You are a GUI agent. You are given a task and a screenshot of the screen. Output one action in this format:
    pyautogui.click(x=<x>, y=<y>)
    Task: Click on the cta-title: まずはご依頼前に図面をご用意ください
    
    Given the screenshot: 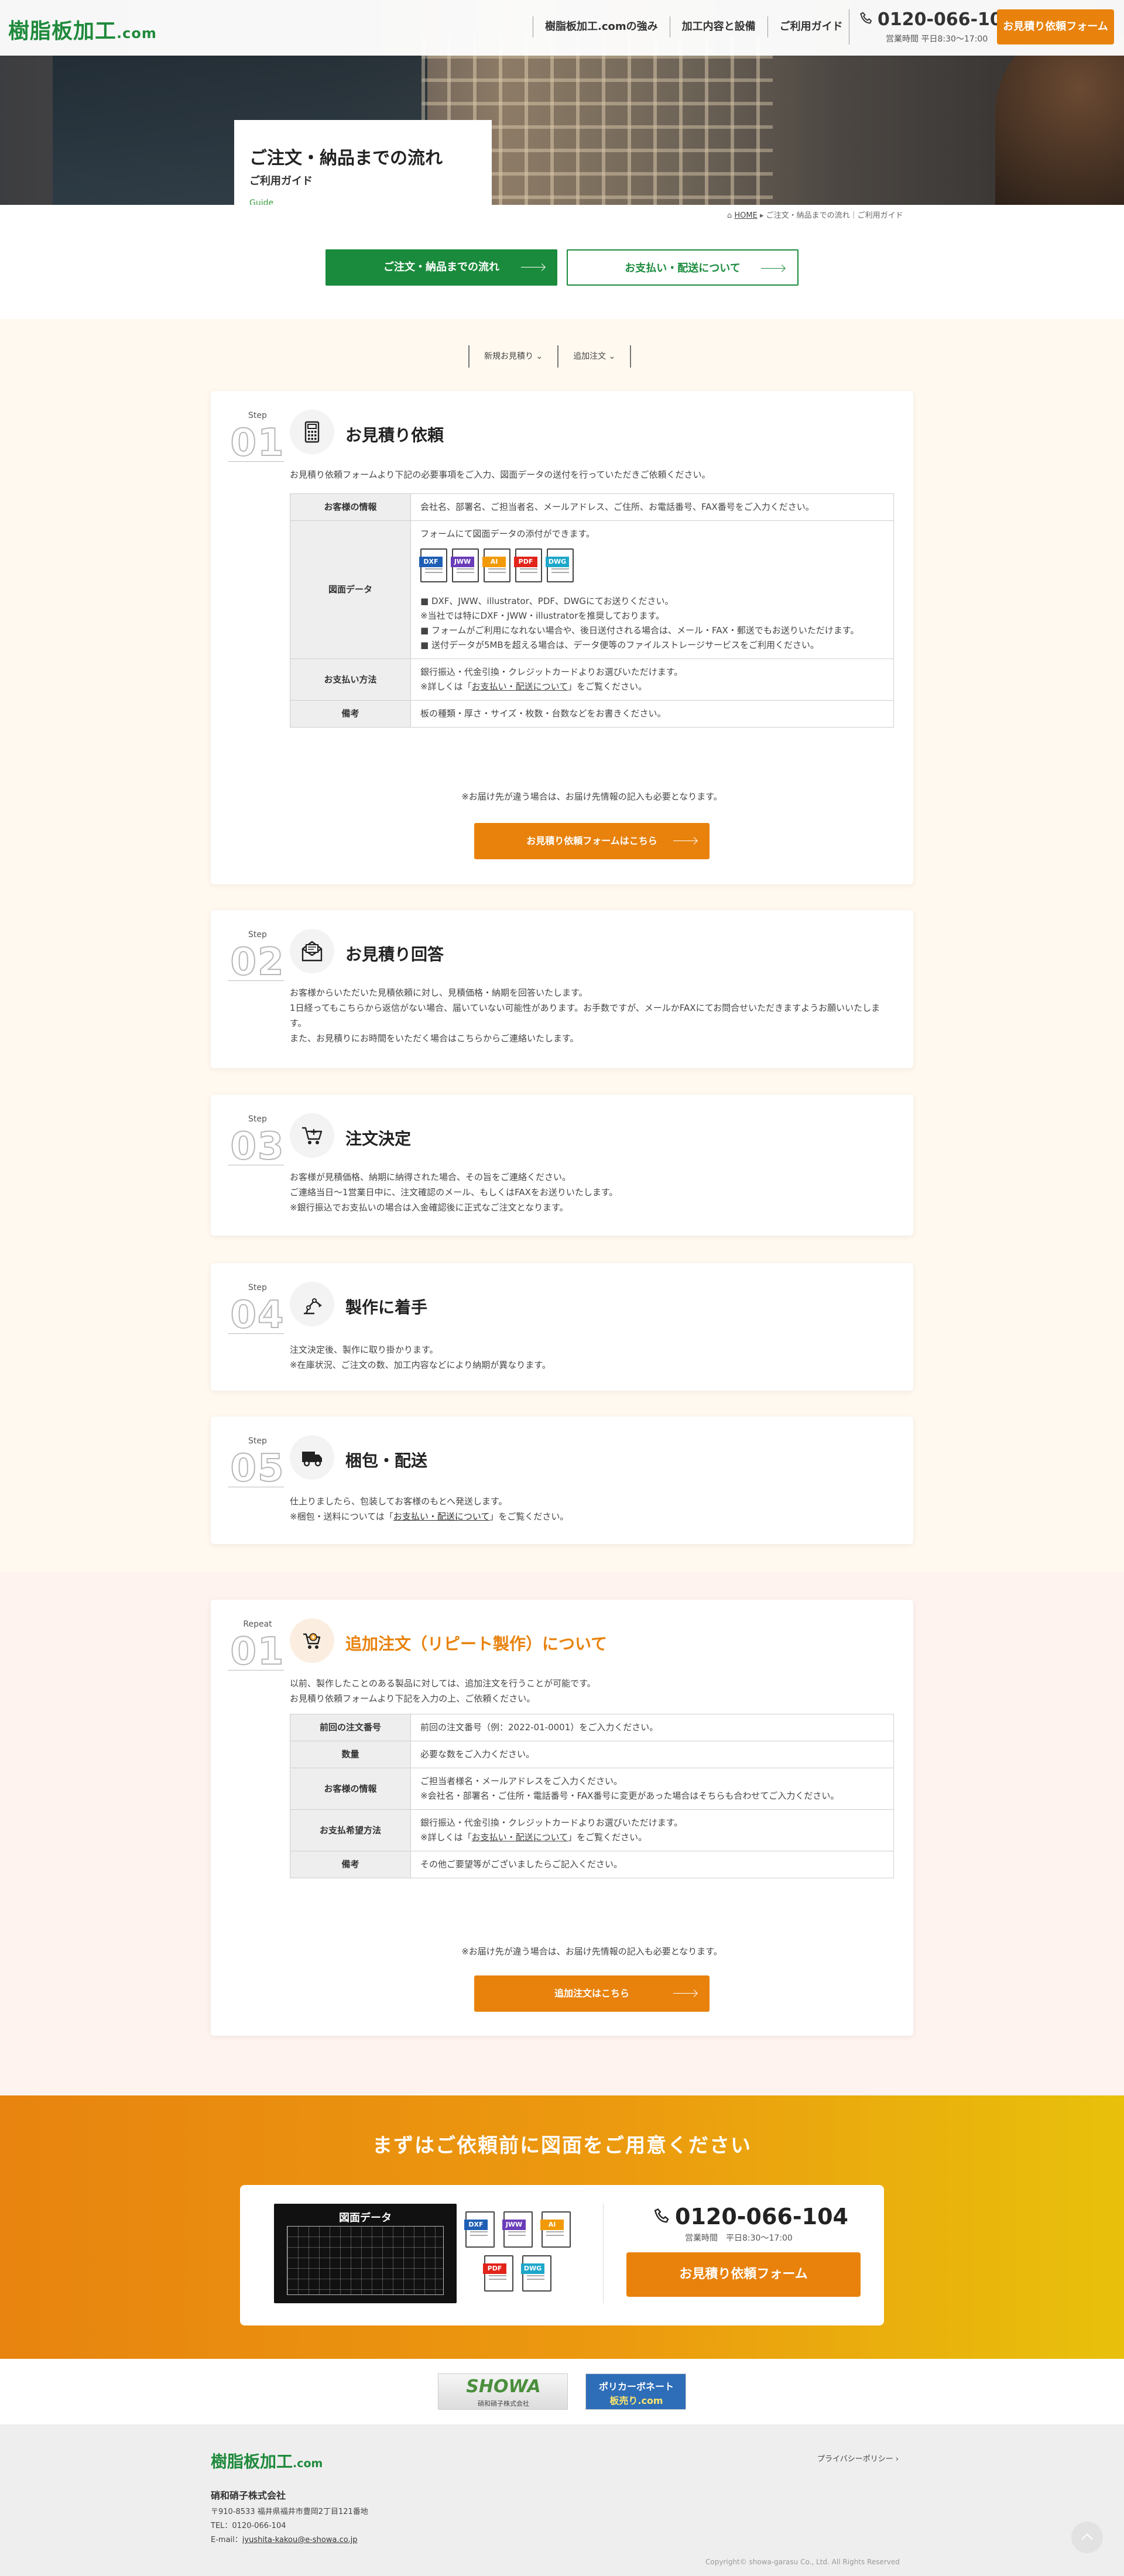 What is the action you would take?
    pyautogui.click(x=562, y=2145)
    